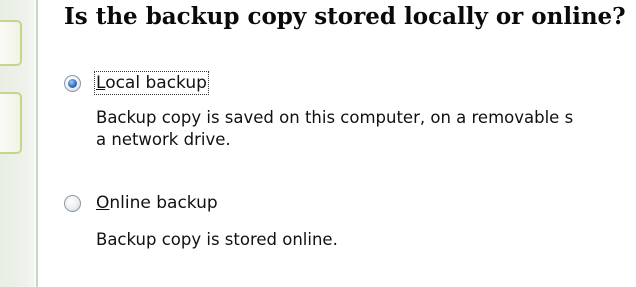 The height and width of the screenshot is (287, 636). What do you see at coordinates (103, 203) in the screenshot?
I see `online-backup-mnemonic: O` at bounding box center [103, 203].